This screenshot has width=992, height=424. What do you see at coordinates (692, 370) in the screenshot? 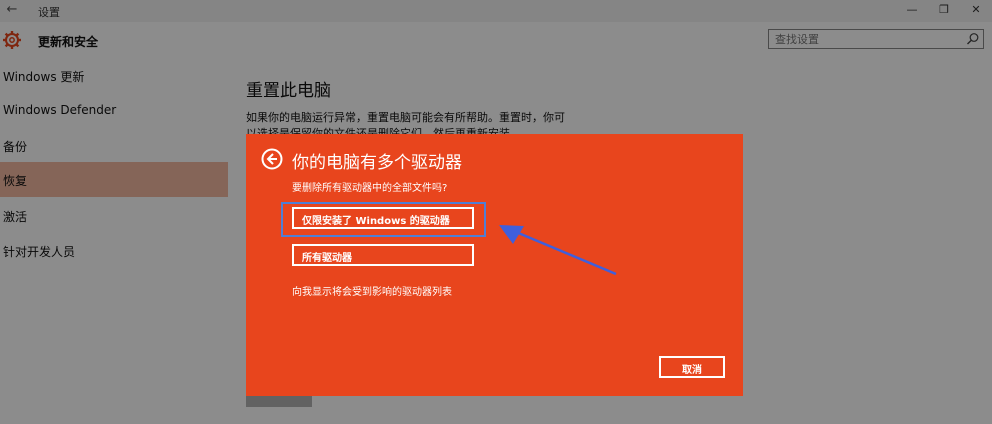
I see `cancel-label: 取消` at bounding box center [692, 370].